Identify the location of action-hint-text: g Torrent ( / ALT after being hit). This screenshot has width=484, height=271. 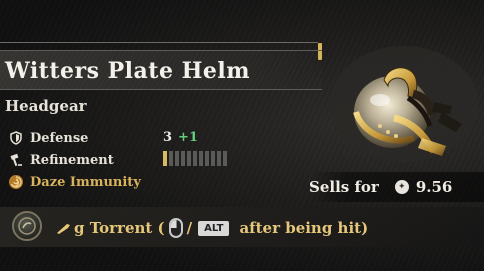
(212, 228).